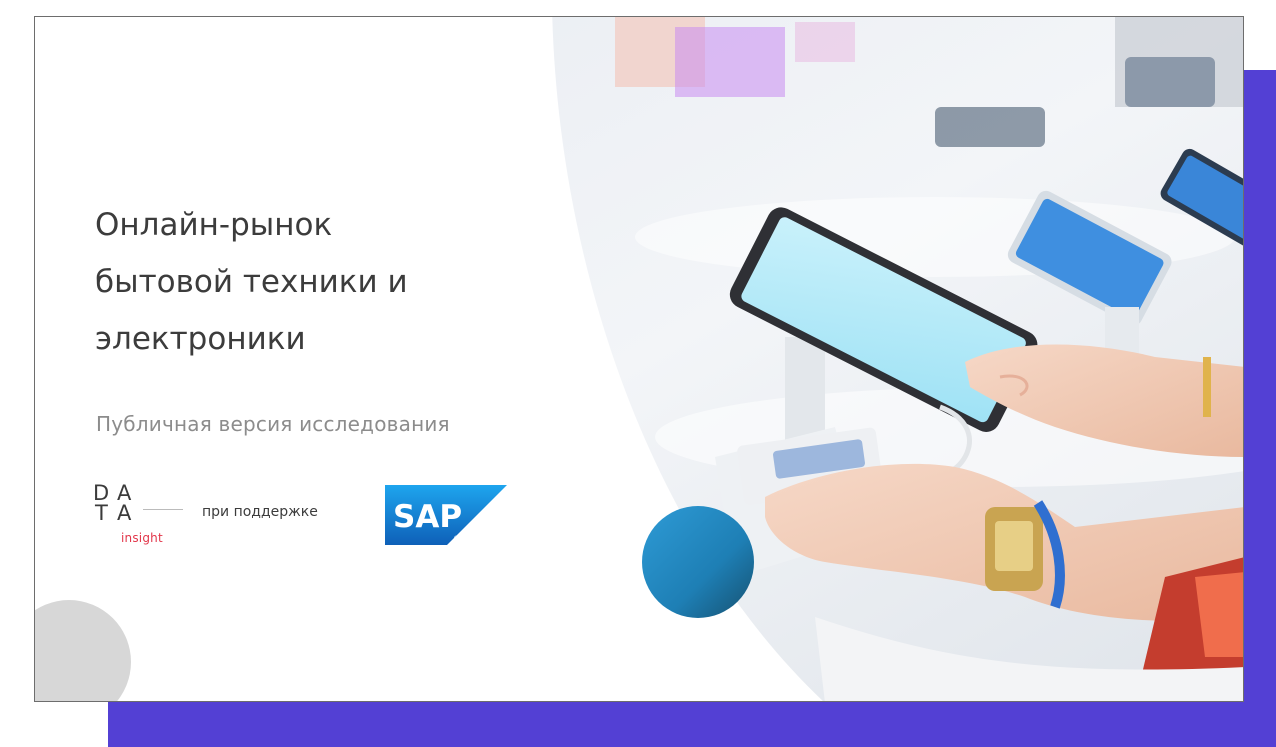 The height and width of the screenshot is (747, 1276). What do you see at coordinates (251, 282) in the screenshot?
I see `title-line-2: бытовой техники и` at bounding box center [251, 282].